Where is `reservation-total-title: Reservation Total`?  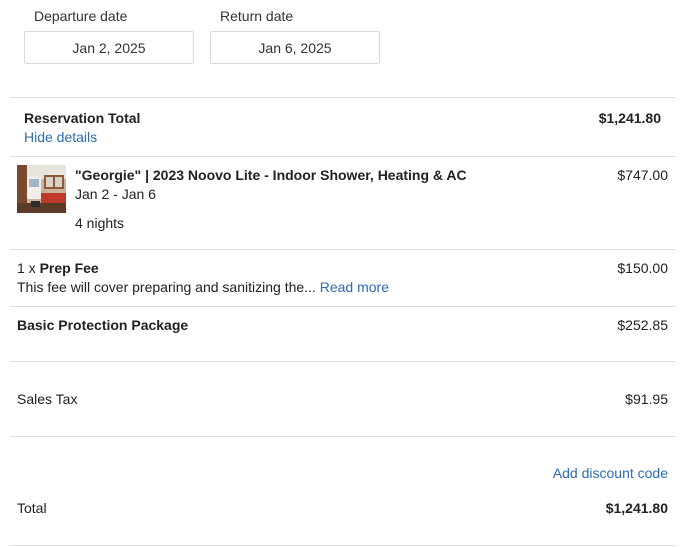 reservation-total-title: Reservation Total is located at coordinates (82, 118).